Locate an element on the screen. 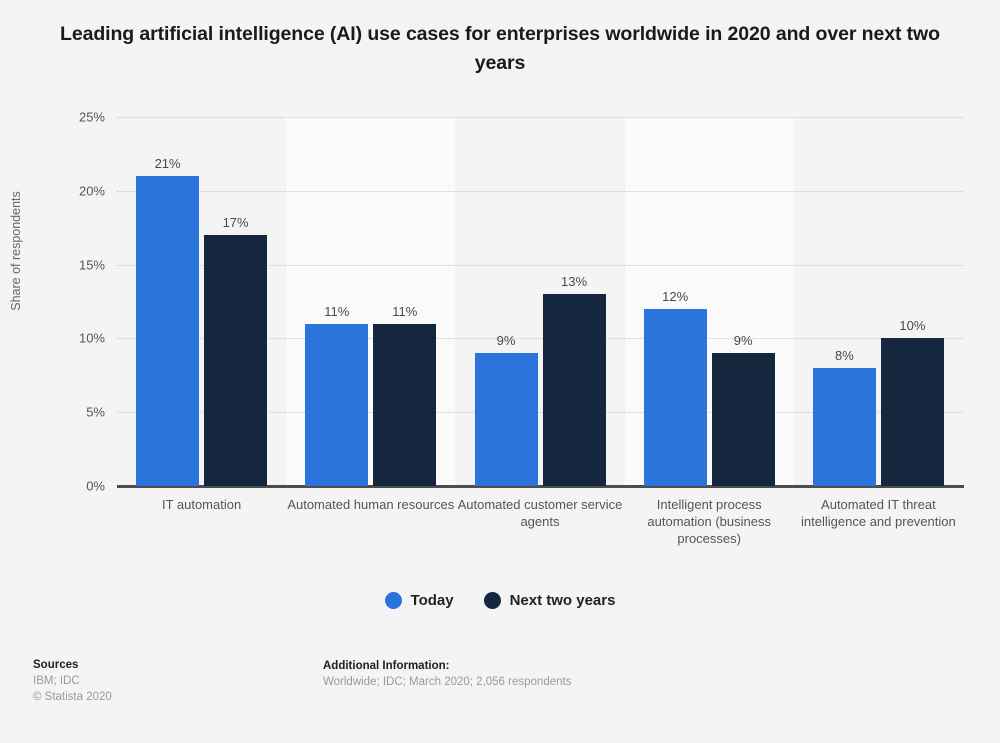 The height and width of the screenshot is (743, 1000). y-axis-tick-label: 25% is located at coordinates (91, 117).